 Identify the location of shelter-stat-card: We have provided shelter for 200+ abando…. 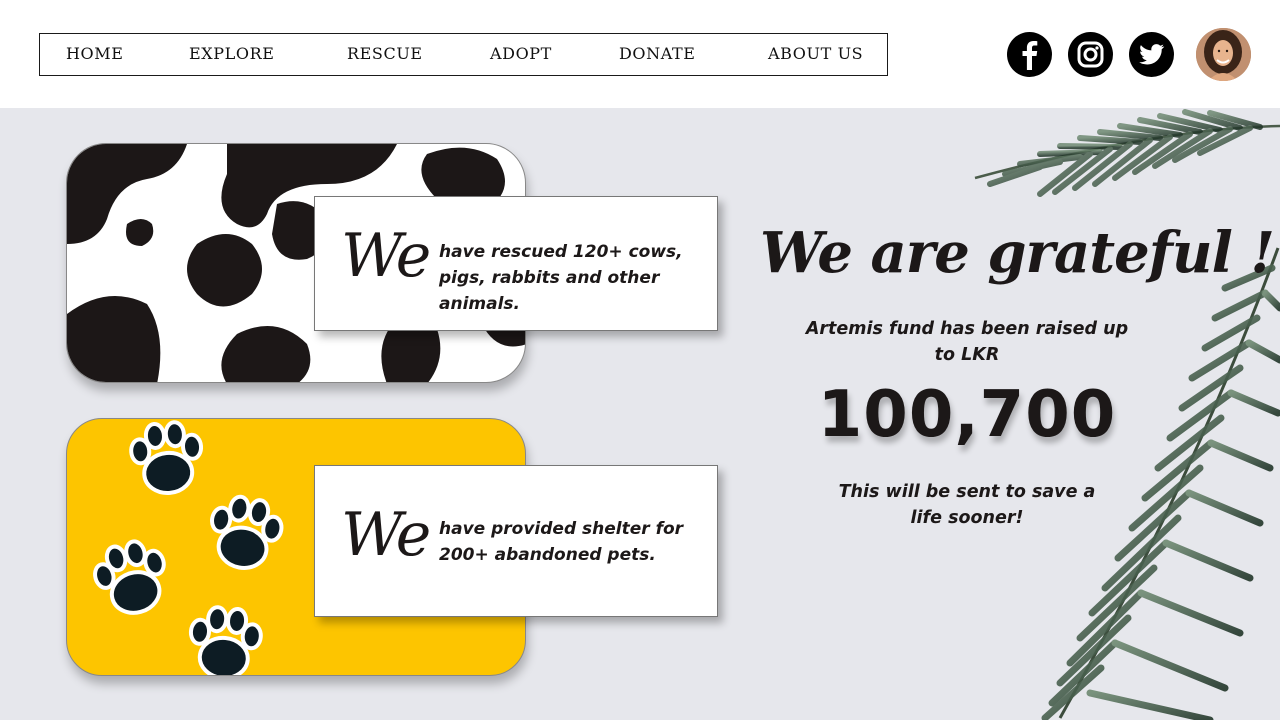
(516, 541).